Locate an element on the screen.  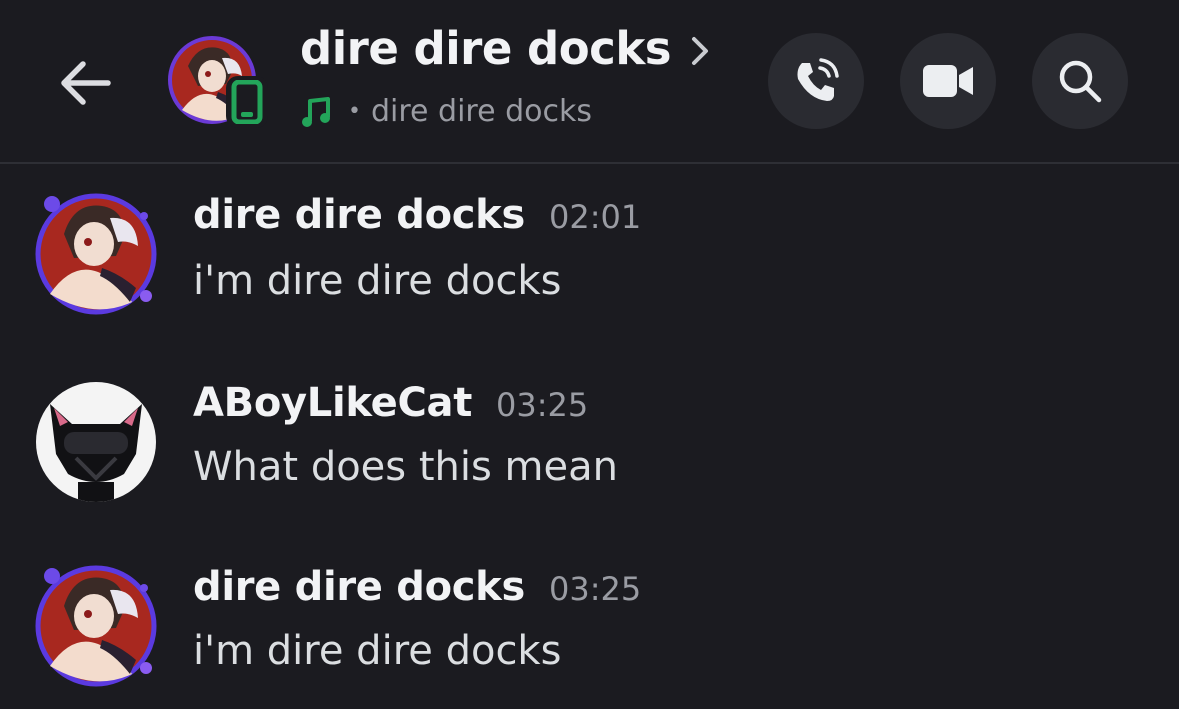
search-button is located at coordinates (1080, 81).